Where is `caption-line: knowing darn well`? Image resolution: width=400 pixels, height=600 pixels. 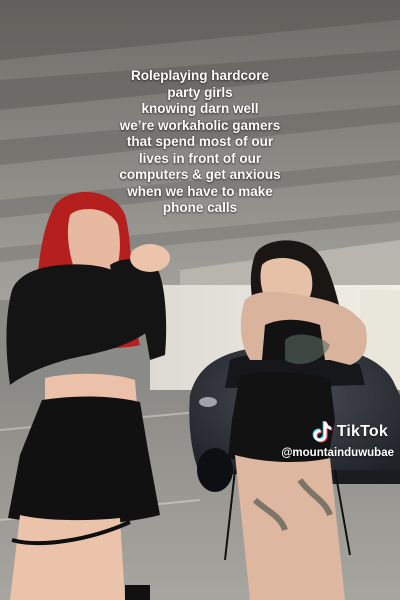
caption-line: knowing darn well is located at coordinates (200, 108).